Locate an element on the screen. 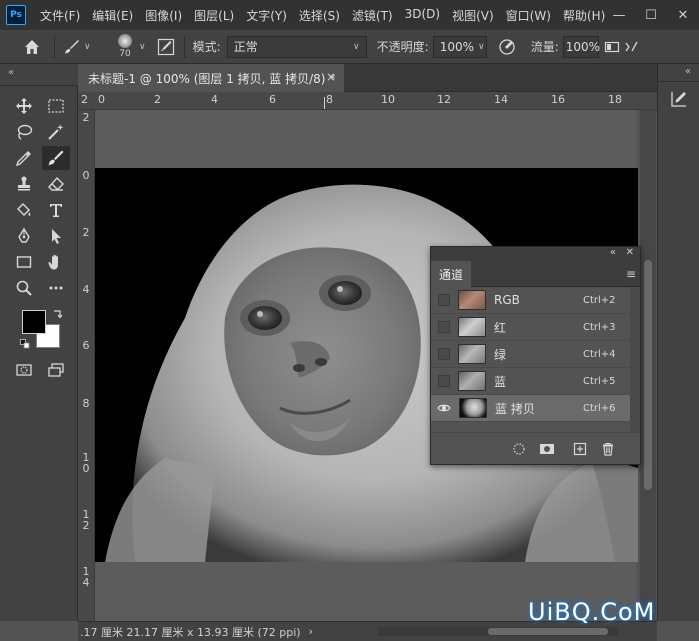  status-menu-arrow: › is located at coordinates (310, 631).